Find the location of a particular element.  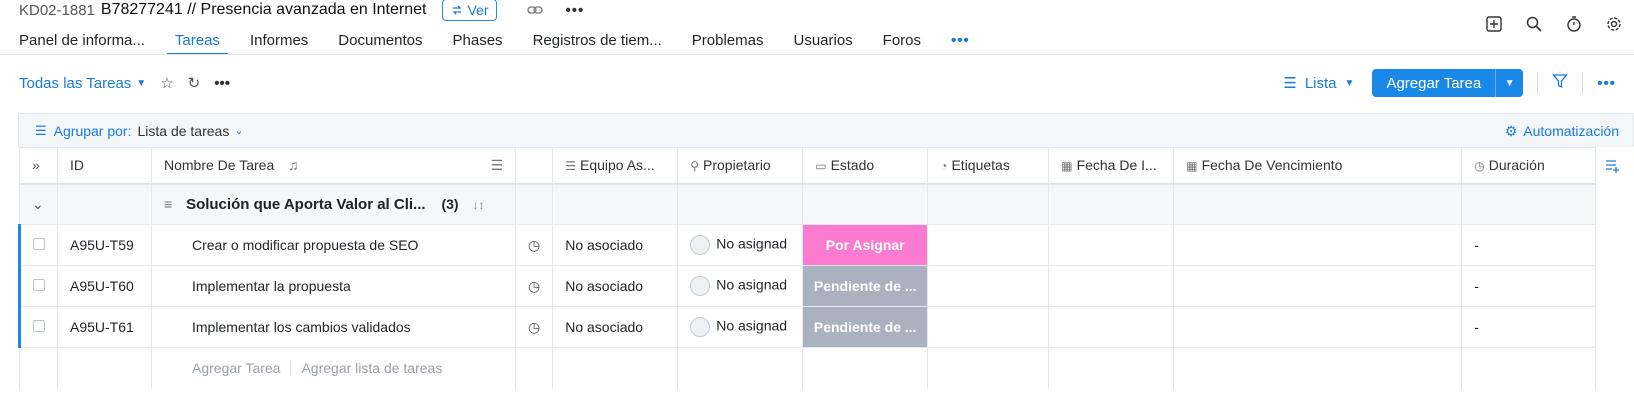

timer-icon is located at coordinates (1574, 24).